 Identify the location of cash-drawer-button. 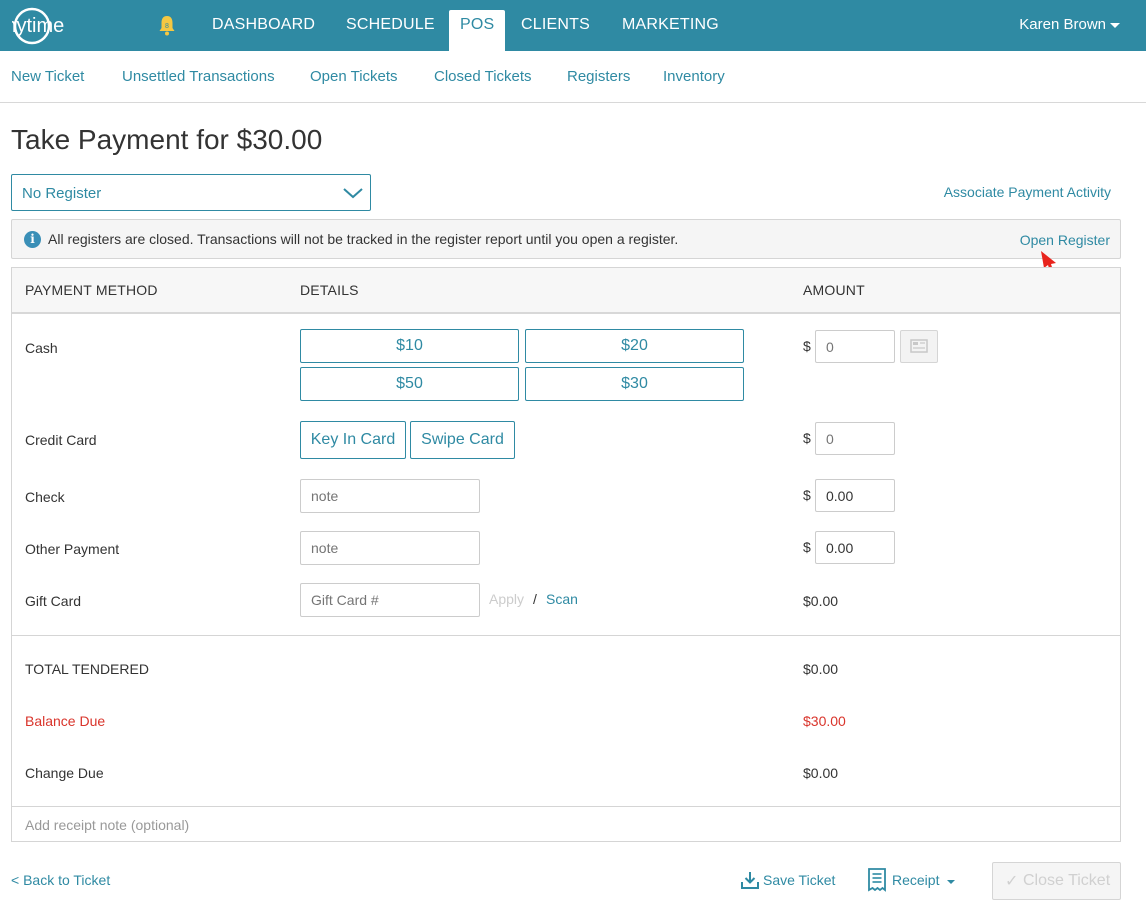
(919, 346).